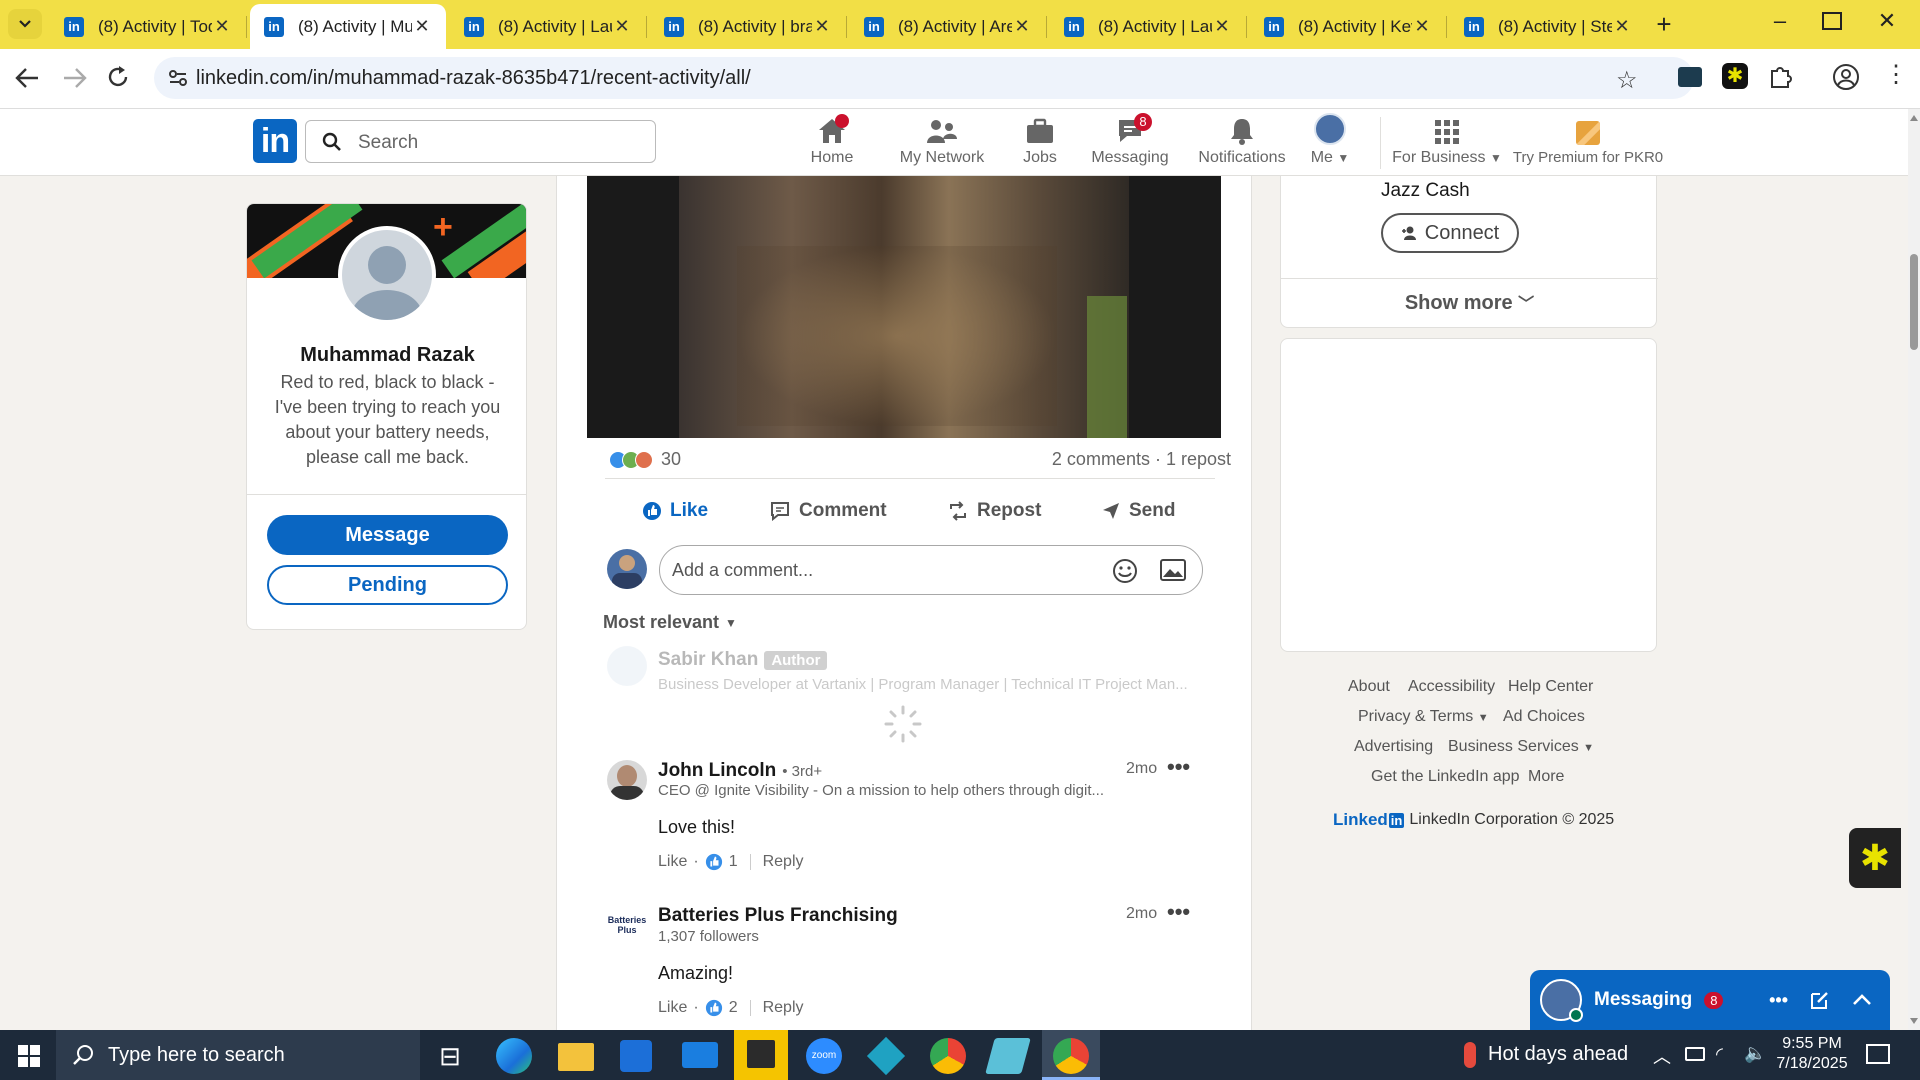  What do you see at coordinates (1558, 1054) in the screenshot?
I see `weather-text: Hot days ahead` at bounding box center [1558, 1054].